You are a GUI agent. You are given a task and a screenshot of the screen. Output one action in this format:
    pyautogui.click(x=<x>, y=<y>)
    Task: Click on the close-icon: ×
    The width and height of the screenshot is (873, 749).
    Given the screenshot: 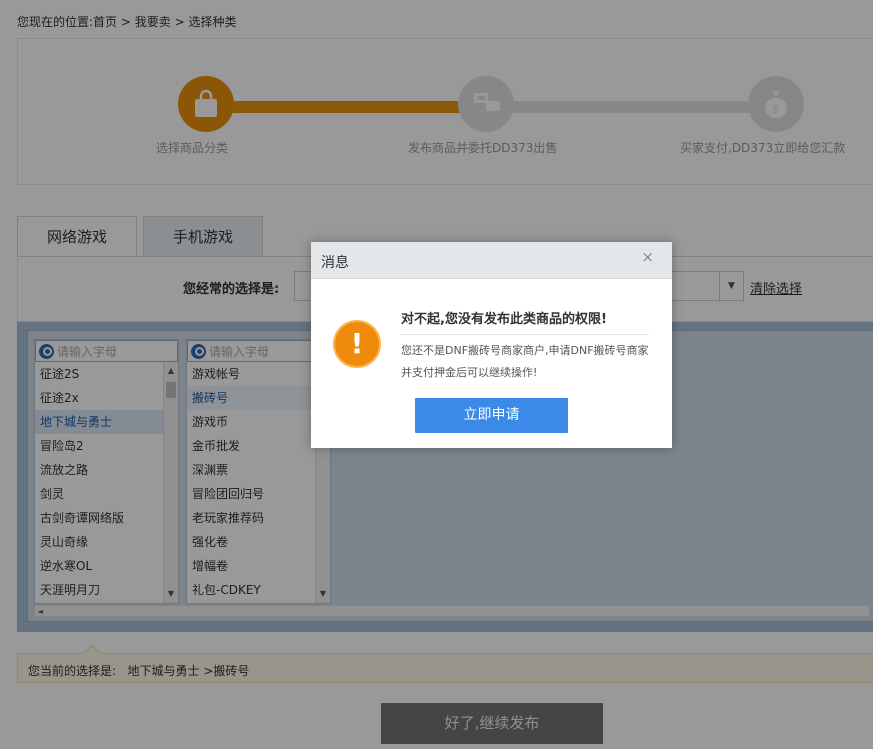 What is the action you would take?
    pyautogui.click(x=647, y=257)
    